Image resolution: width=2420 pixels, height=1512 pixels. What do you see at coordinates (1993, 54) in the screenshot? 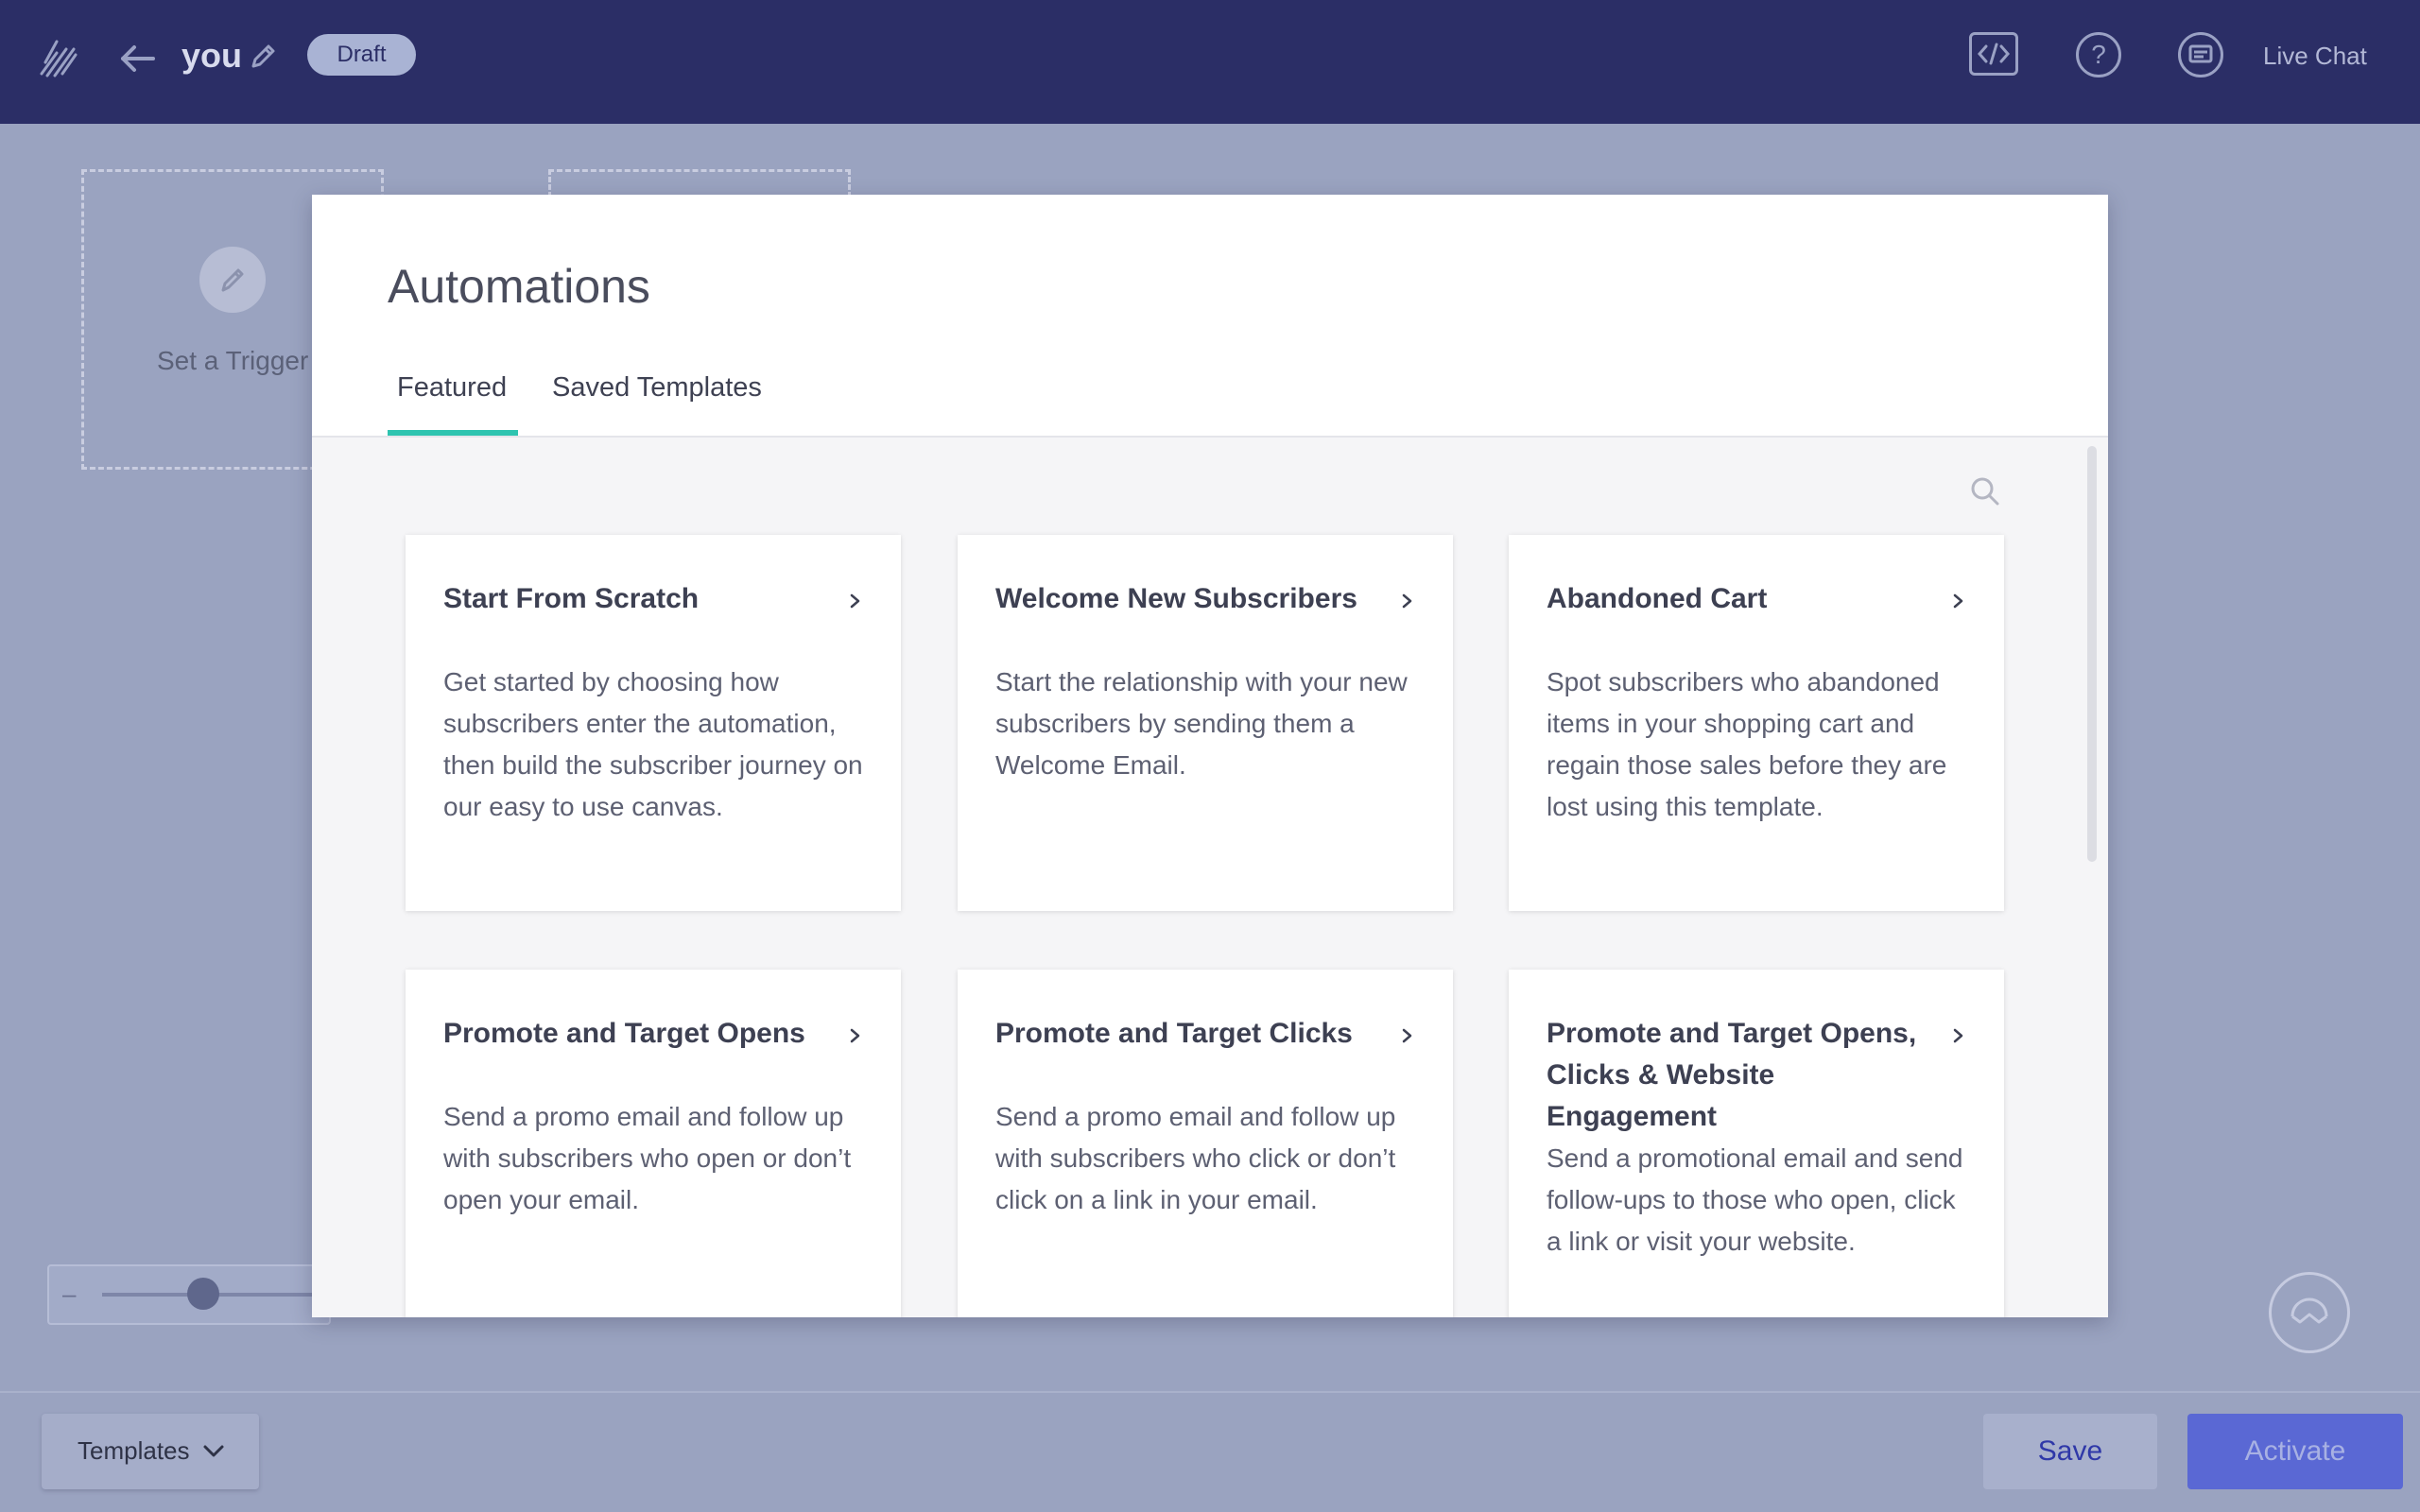
I see `code-icon` at bounding box center [1993, 54].